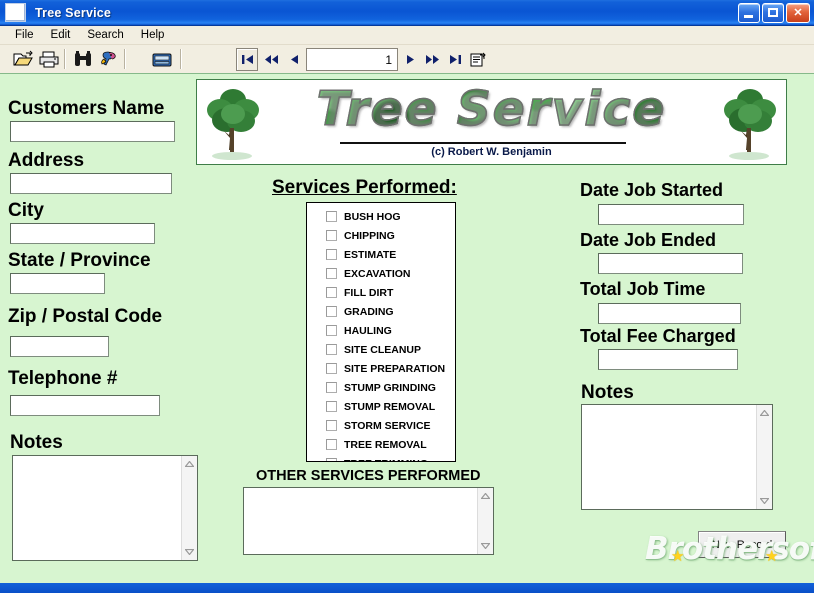  Describe the element at coordinates (407, 35) in the screenshot. I see `menu-bar: File Edit Search Help` at that location.